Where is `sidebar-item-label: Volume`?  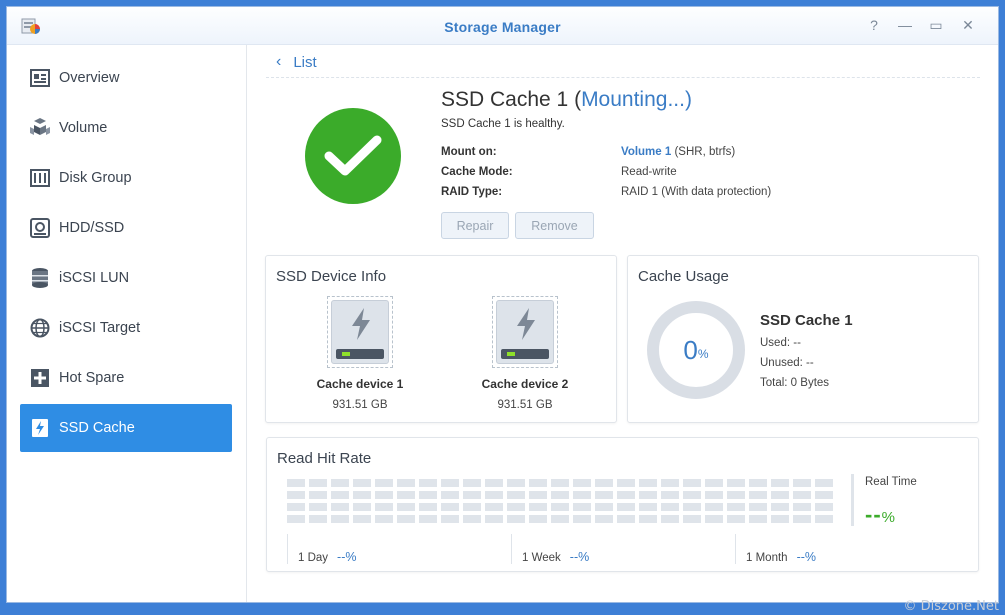
sidebar-item-label: Volume is located at coordinates (83, 128).